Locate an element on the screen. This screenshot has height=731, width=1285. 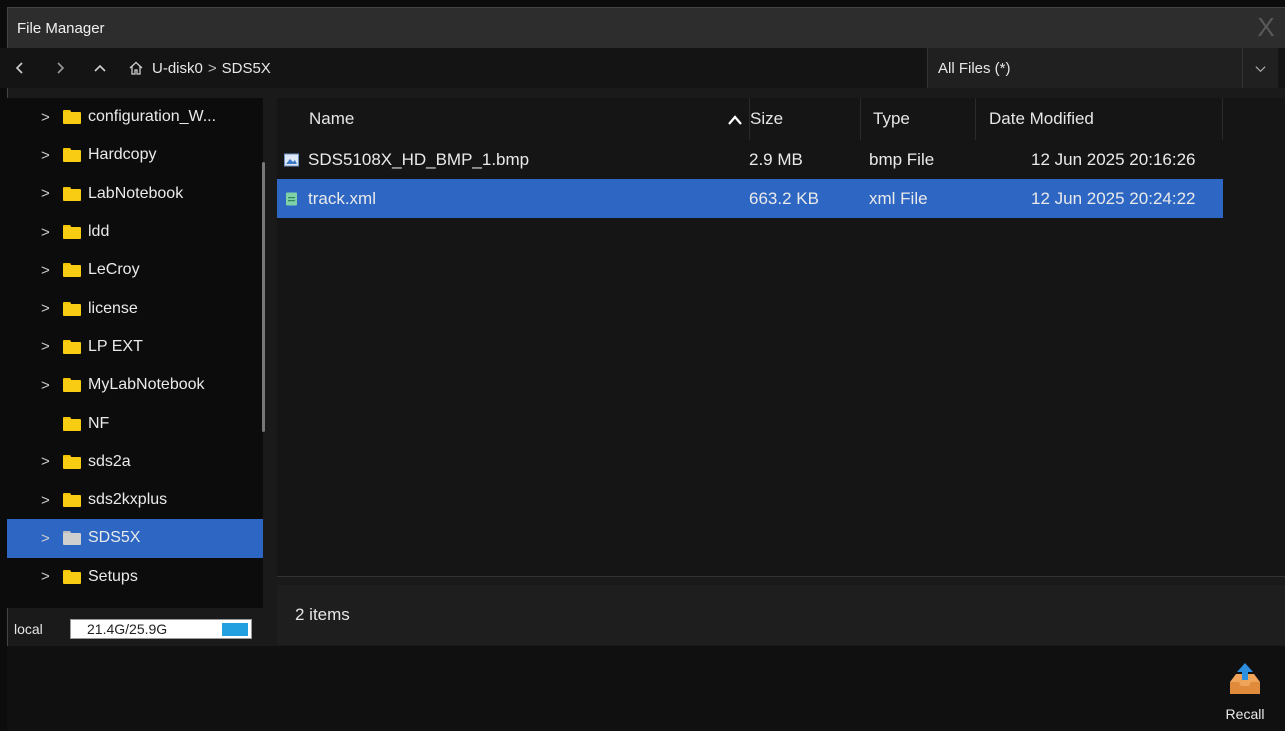
forward-button is located at coordinates (60, 68).